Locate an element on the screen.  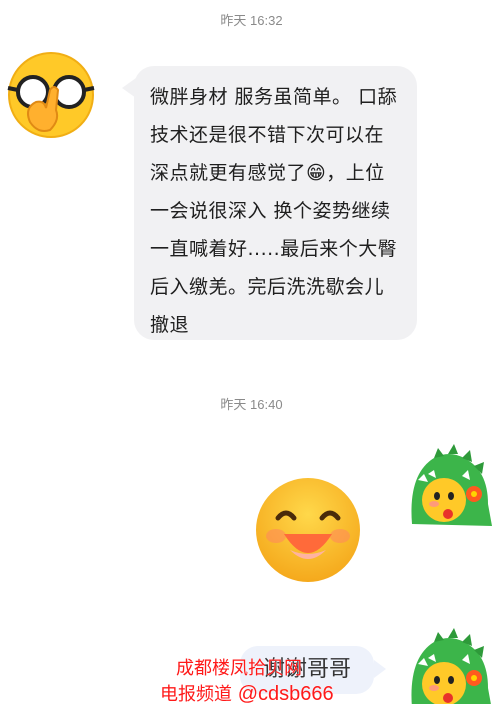
sticker-message is located at coordinates (308, 530).